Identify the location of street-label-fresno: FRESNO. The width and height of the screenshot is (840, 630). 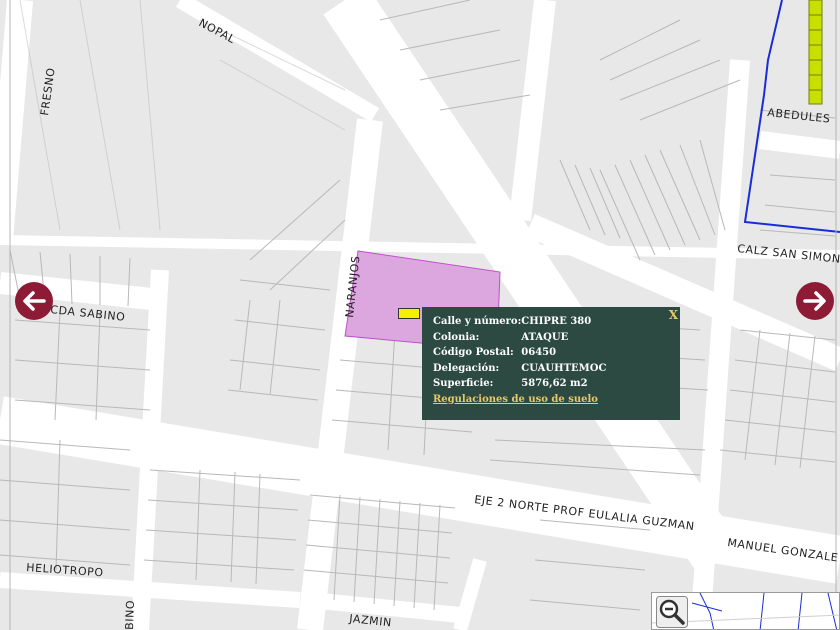
(48, 92).